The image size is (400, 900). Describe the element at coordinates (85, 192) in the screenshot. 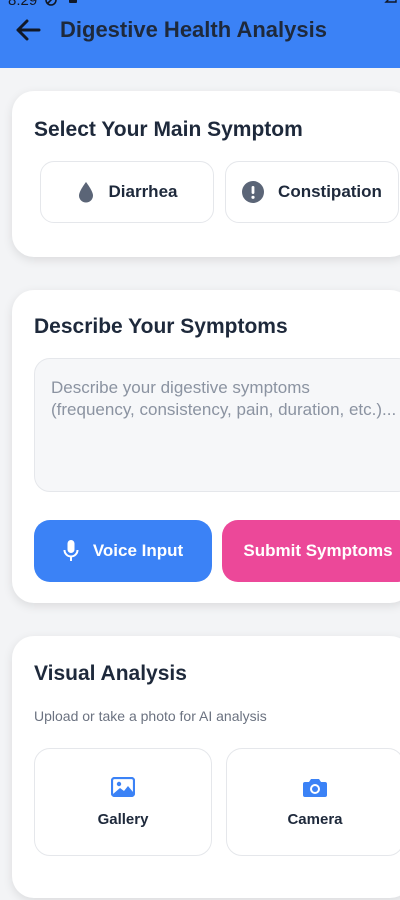

I see `droplet-icon` at that location.